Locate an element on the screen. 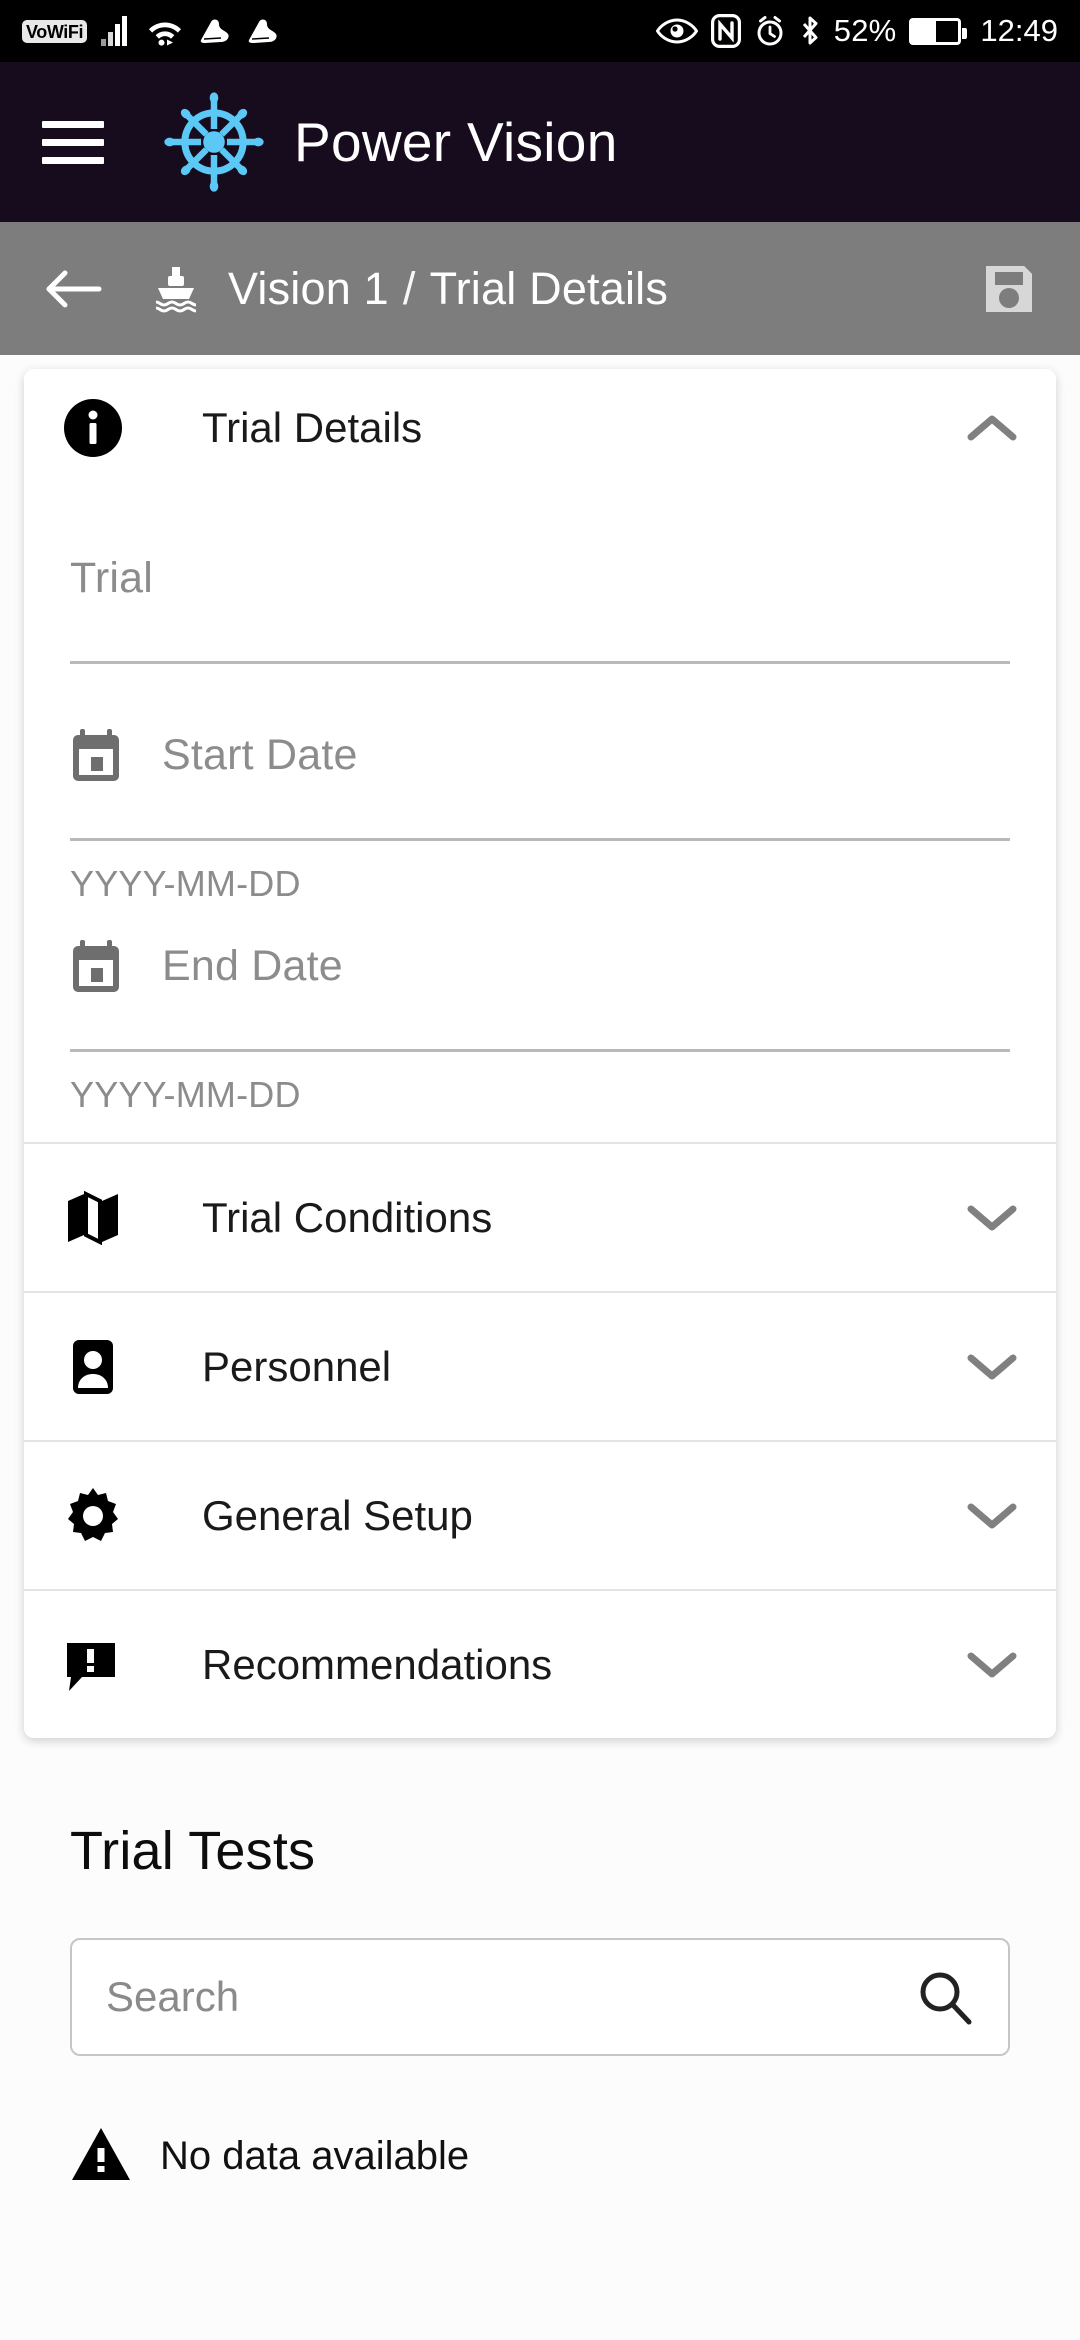 The width and height of the screenshot is (1080, 2340). nfc-icon is located at coordinates (725, 31).